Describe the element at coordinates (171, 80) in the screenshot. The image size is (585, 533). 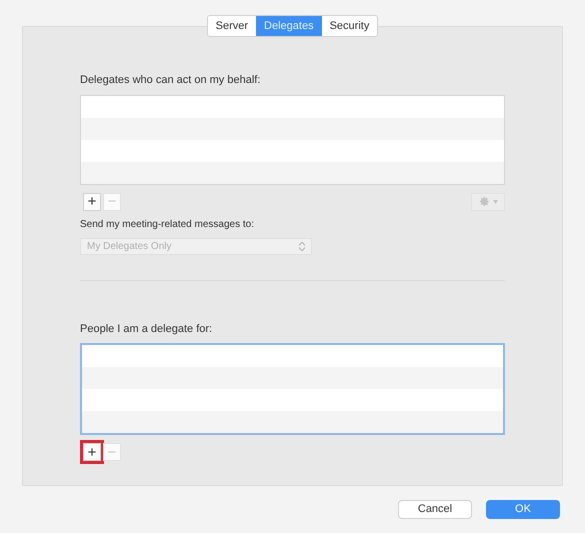
I see `section-label: Delegates who can act on my behalf:` at that location.